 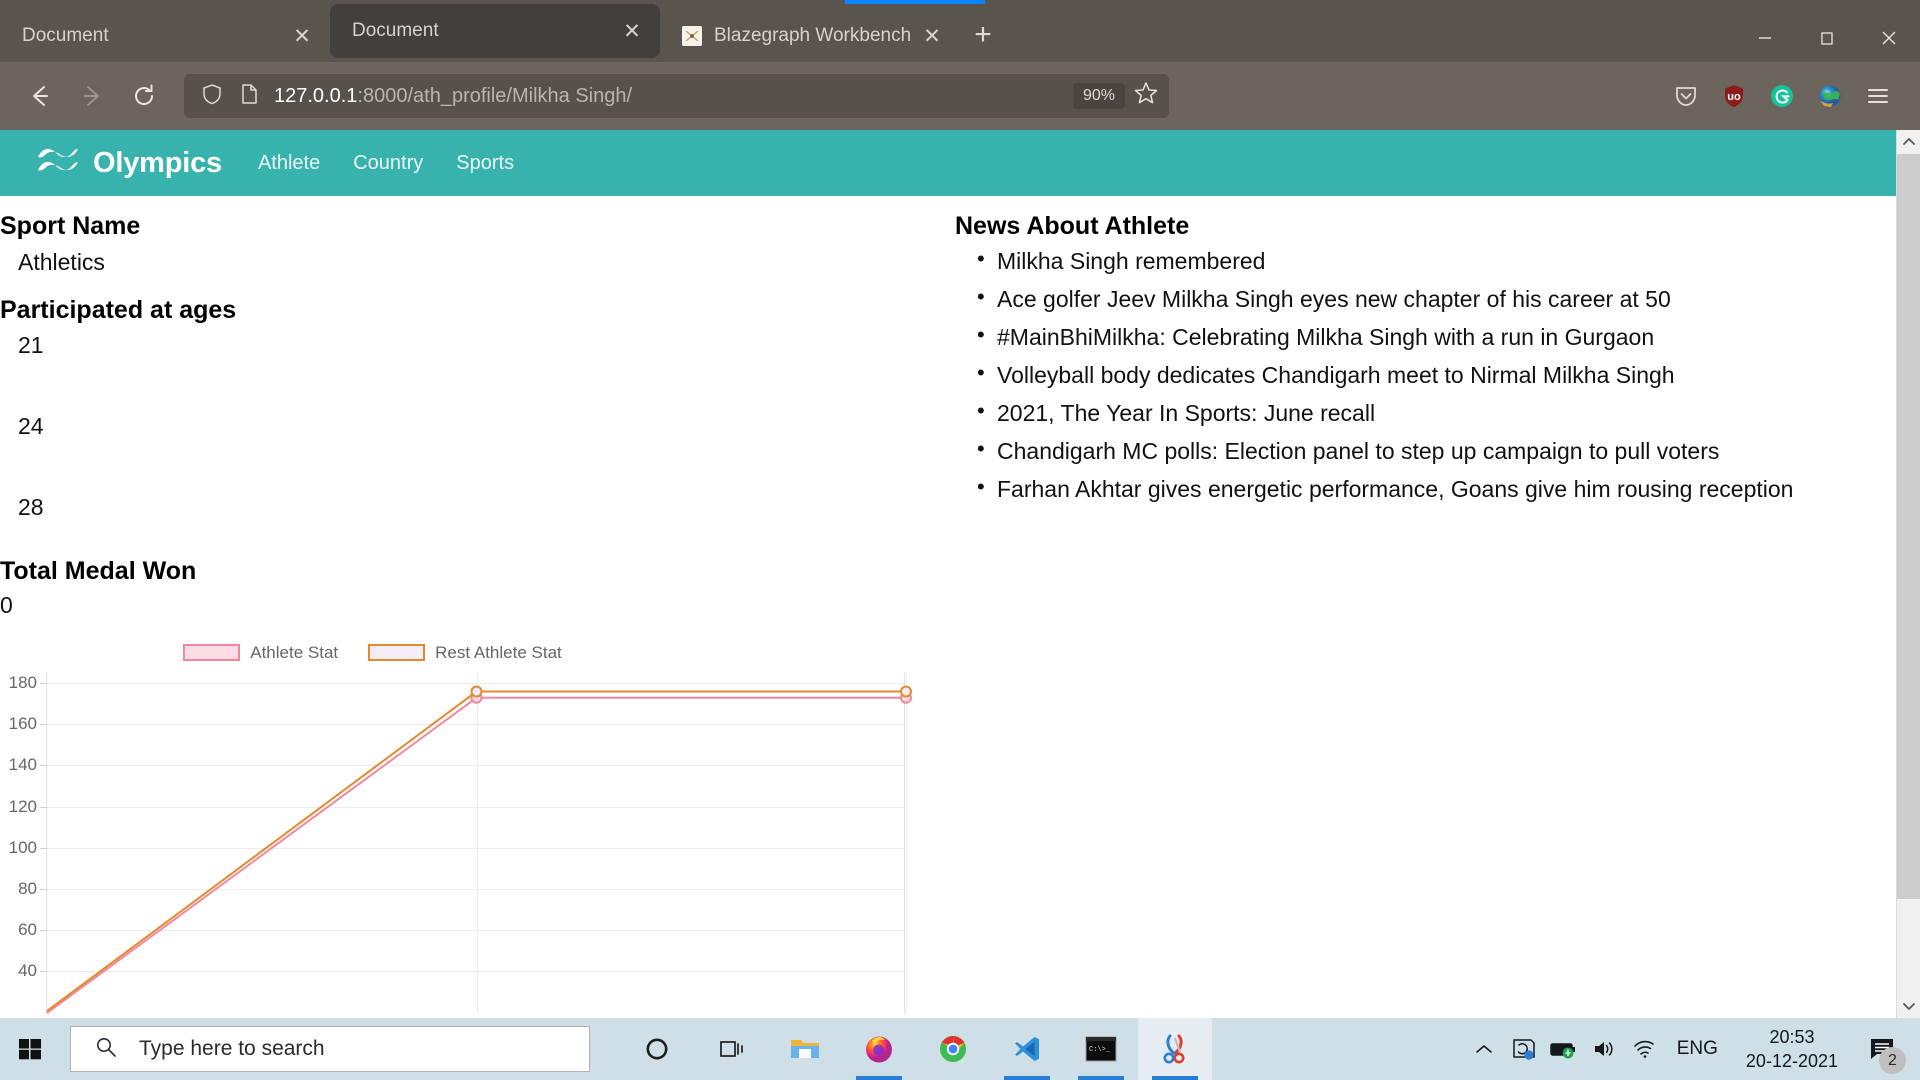 What do you see at coordinates (731, 1049) in the screenshot?
I see `task-view-icon` at bounding box center [731, 1049].